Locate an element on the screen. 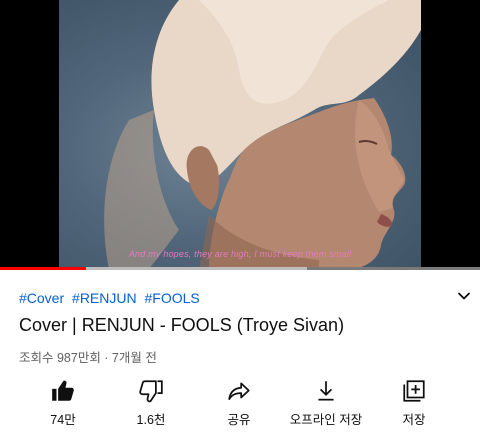 This screenshot has width=480, height=442. chevron-down-icon is located at coordinates (464, 296).